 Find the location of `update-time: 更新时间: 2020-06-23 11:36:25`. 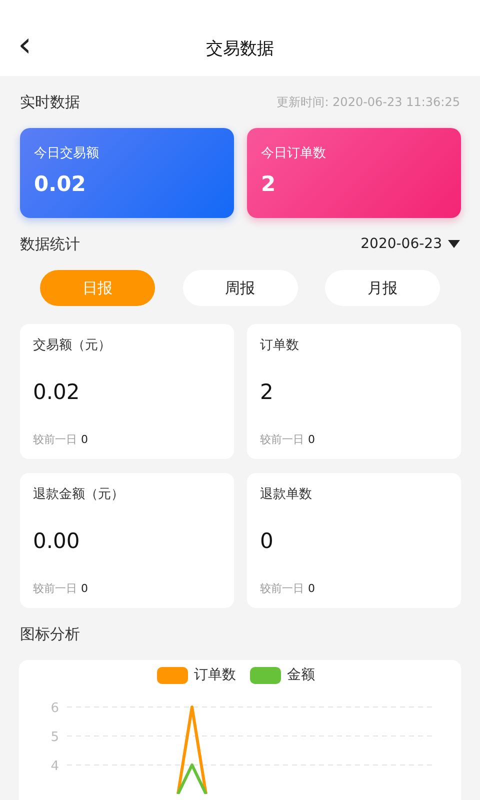

update-time: 更新时间: 2020-06-23 11:36:25 is located at coordinates (368, 102).